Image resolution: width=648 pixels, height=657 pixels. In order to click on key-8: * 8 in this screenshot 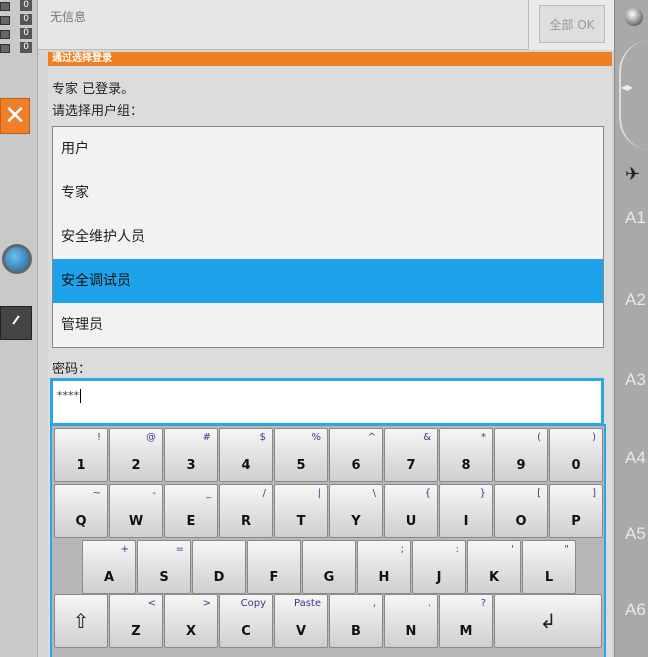, I will do `click(466, 455)`.